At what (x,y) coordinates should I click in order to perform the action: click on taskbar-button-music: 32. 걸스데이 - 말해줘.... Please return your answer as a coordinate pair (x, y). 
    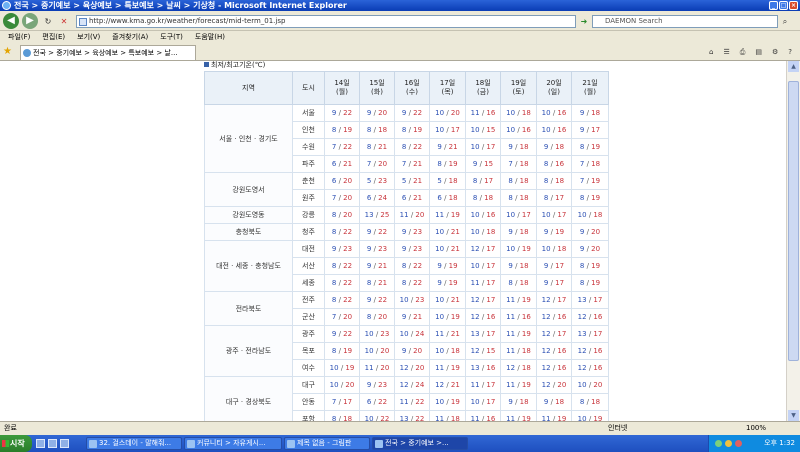
    Looking at the image, I should click on (134, 443).